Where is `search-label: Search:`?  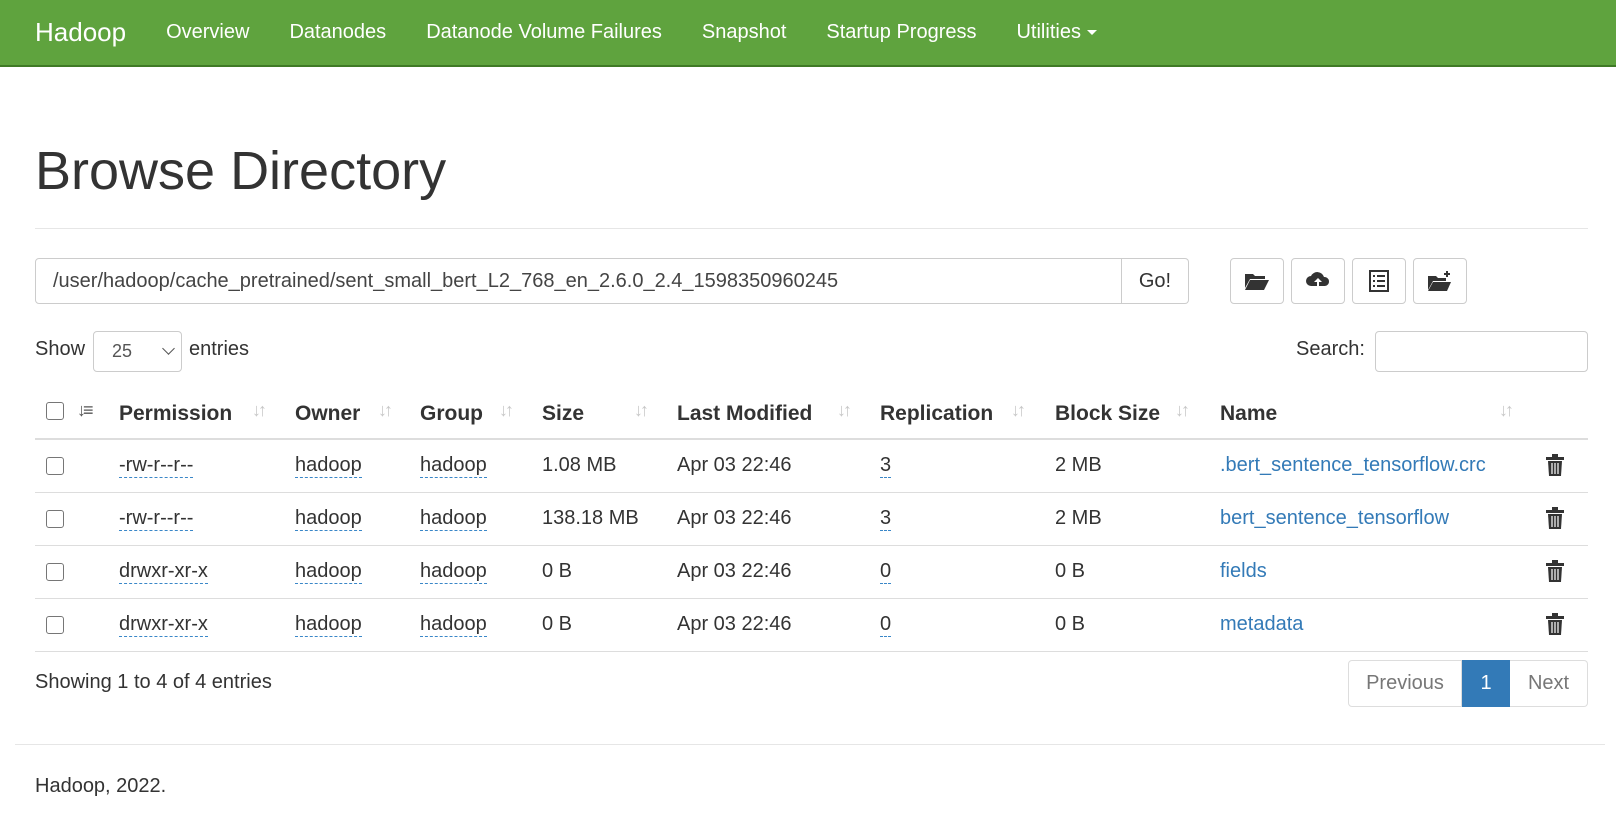
search-label: Search: is located at coordinates (1330, 349).